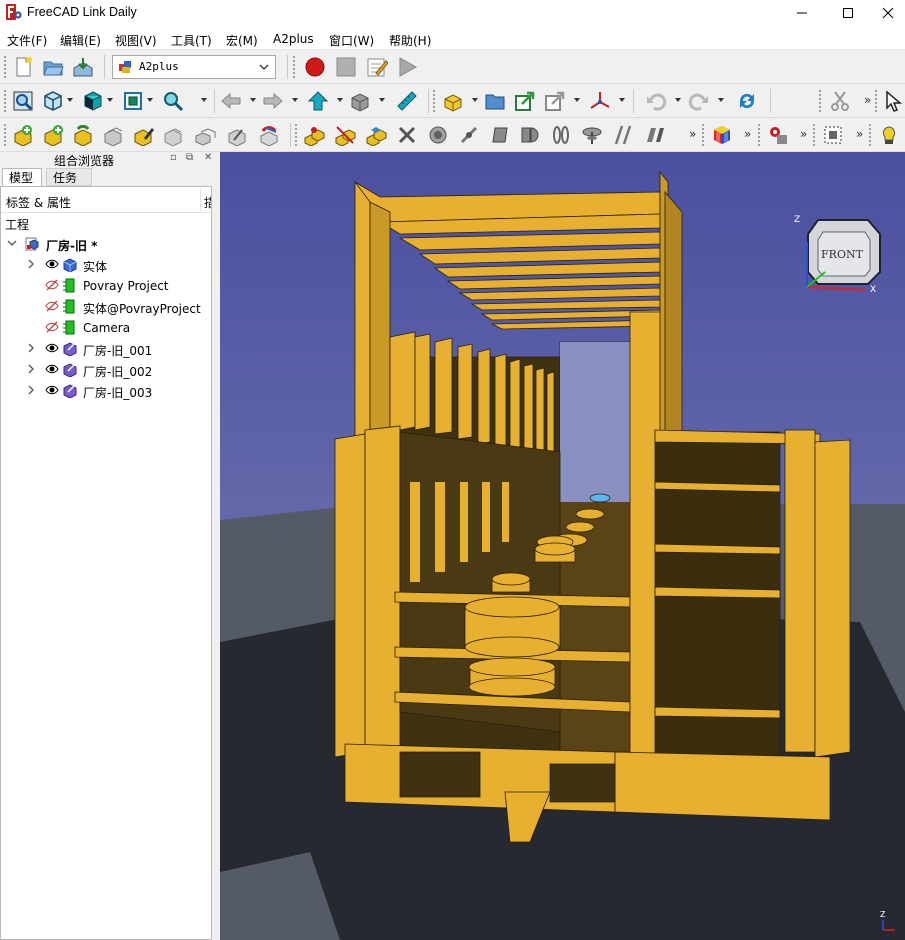  I want to click on refresh-button, so click(747, 101).